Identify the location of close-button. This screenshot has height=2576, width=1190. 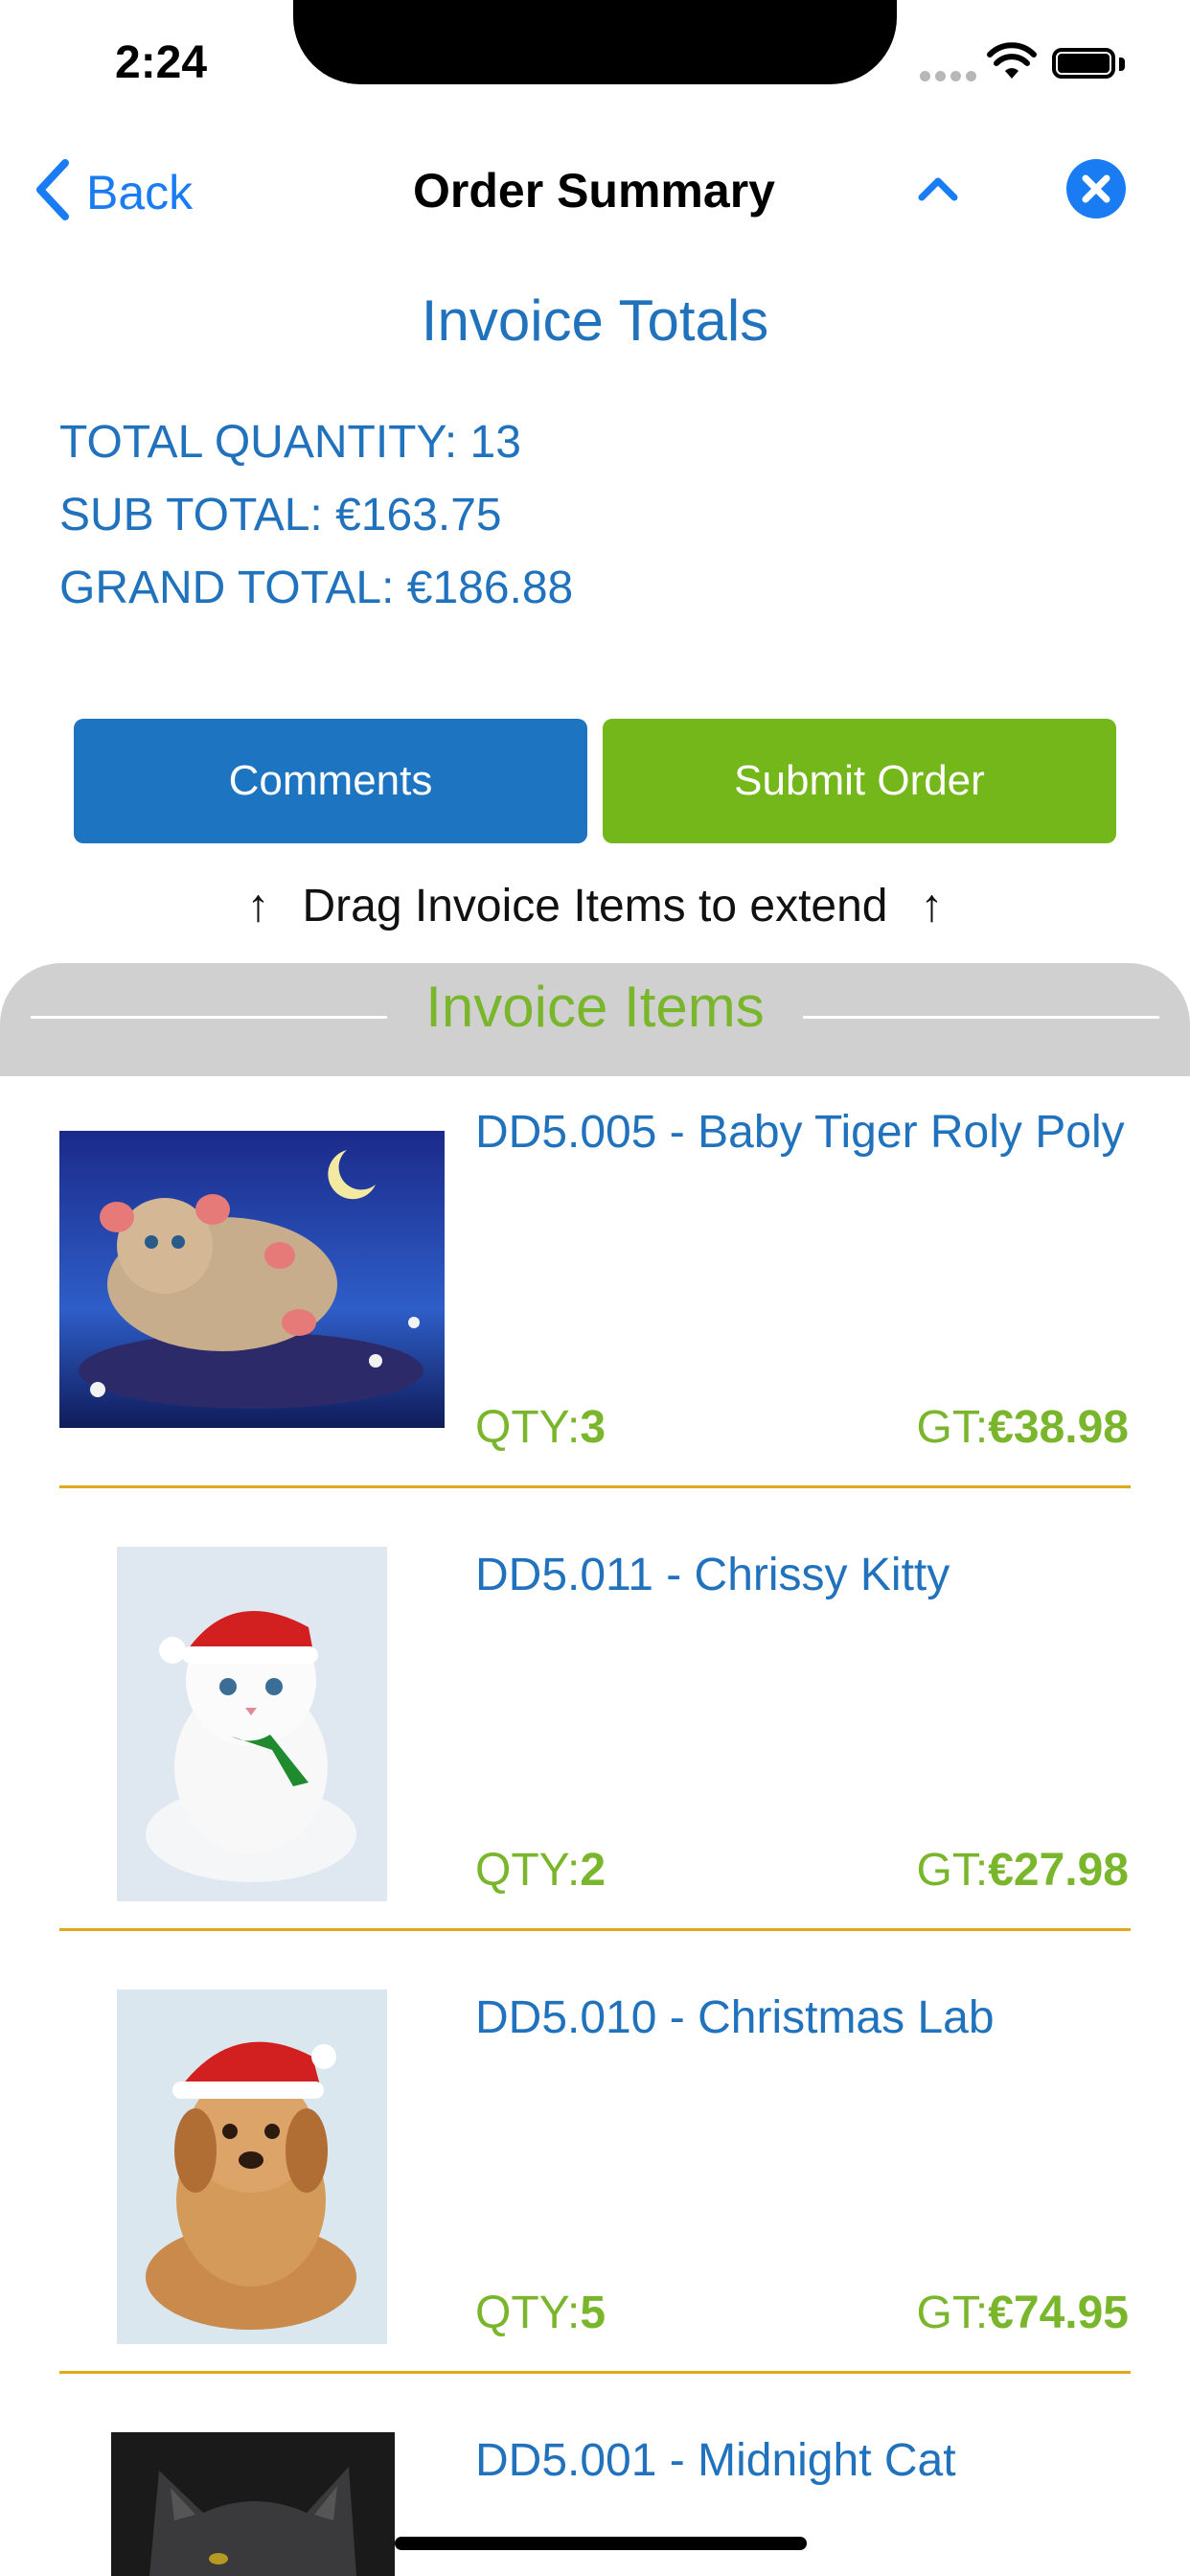
(1096, 188).